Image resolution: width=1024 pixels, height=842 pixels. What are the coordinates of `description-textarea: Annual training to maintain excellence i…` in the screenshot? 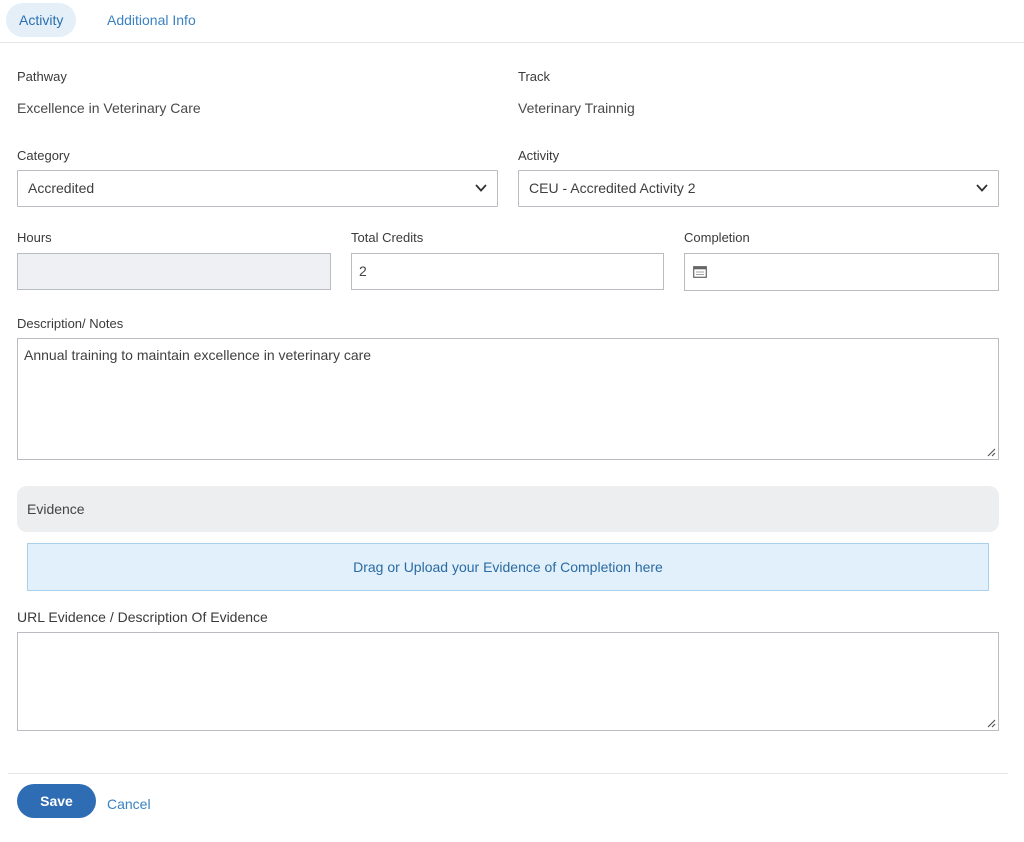 It's located at (508, 399).